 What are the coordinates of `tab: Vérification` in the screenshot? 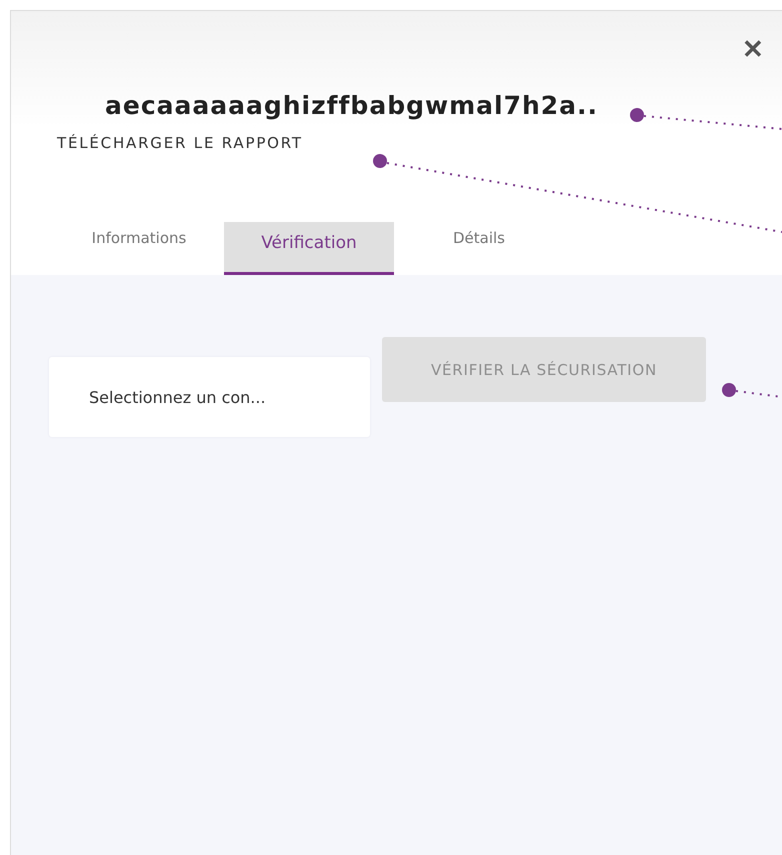 It's located at (309, 248).